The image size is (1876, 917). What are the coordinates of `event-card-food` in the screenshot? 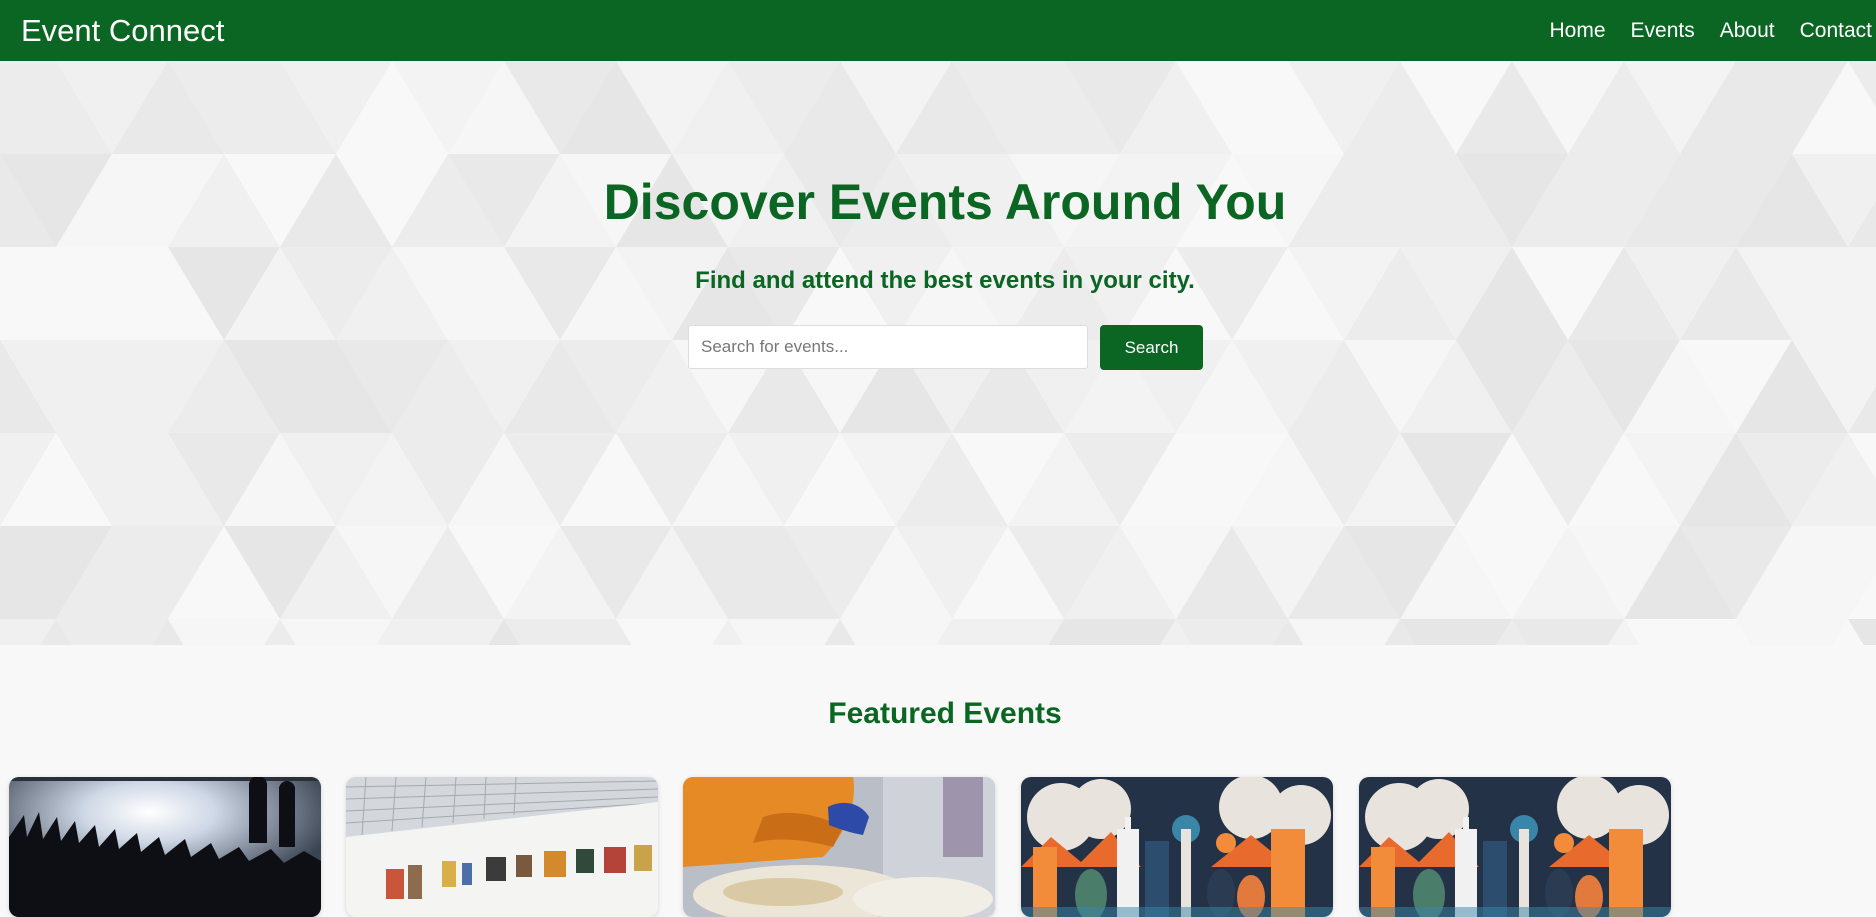 It's located at (839, 847).